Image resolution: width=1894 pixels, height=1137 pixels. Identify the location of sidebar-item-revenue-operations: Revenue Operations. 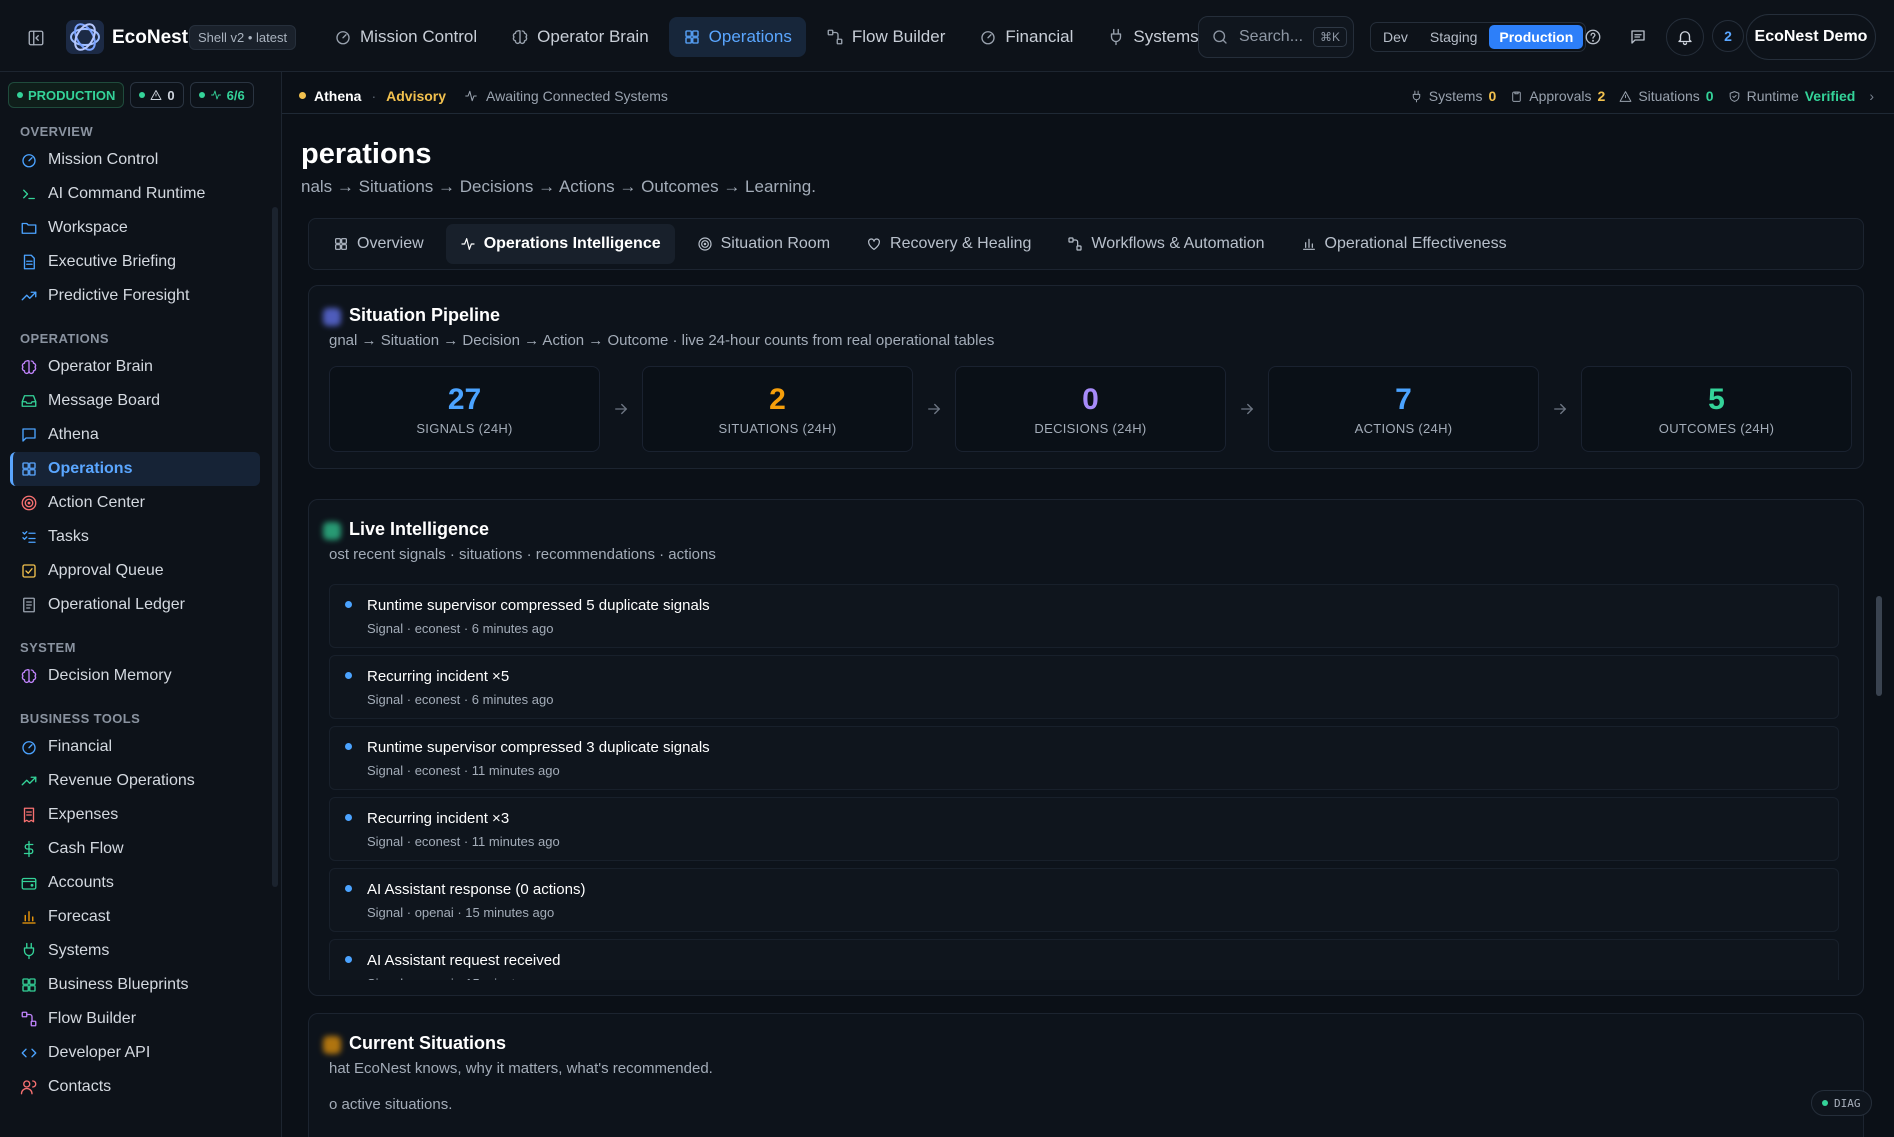
(135, 781).